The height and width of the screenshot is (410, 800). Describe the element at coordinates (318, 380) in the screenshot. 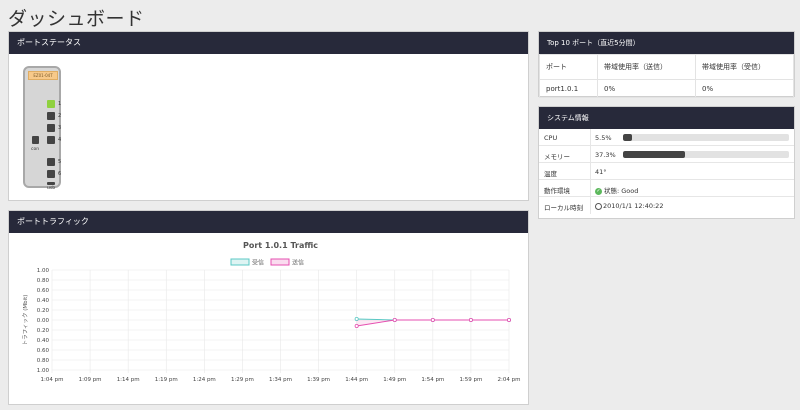

I see `x-tick-label: 1:39 pm` at that location.